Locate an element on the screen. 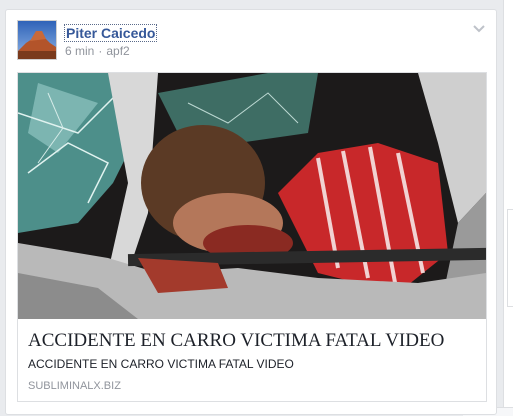 The width and height of the screenshot is (513, 416). chevron-down-icon is located at coordinates (479, 28).